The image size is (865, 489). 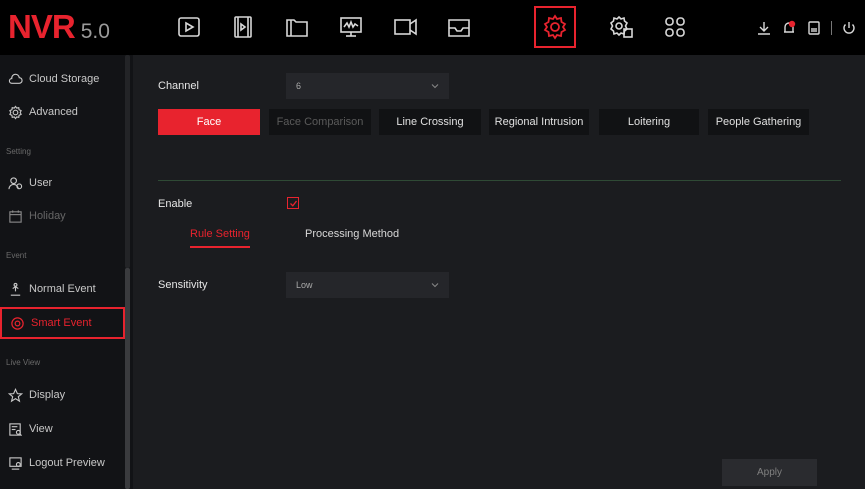 I want to click on logo-text: NVR, so click(x=42, y=26).